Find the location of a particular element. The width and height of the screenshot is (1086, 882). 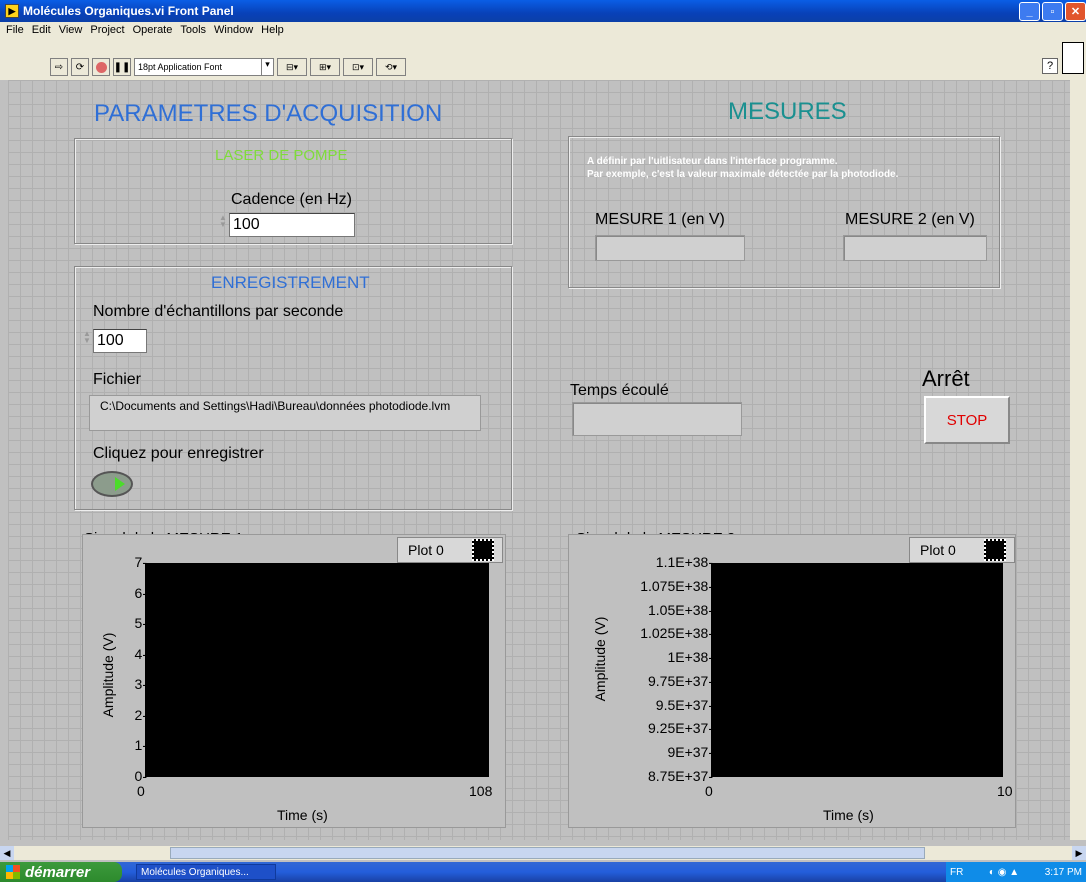

graph2-ytick: 9.75E+37- is located at coordinates (680, 680).